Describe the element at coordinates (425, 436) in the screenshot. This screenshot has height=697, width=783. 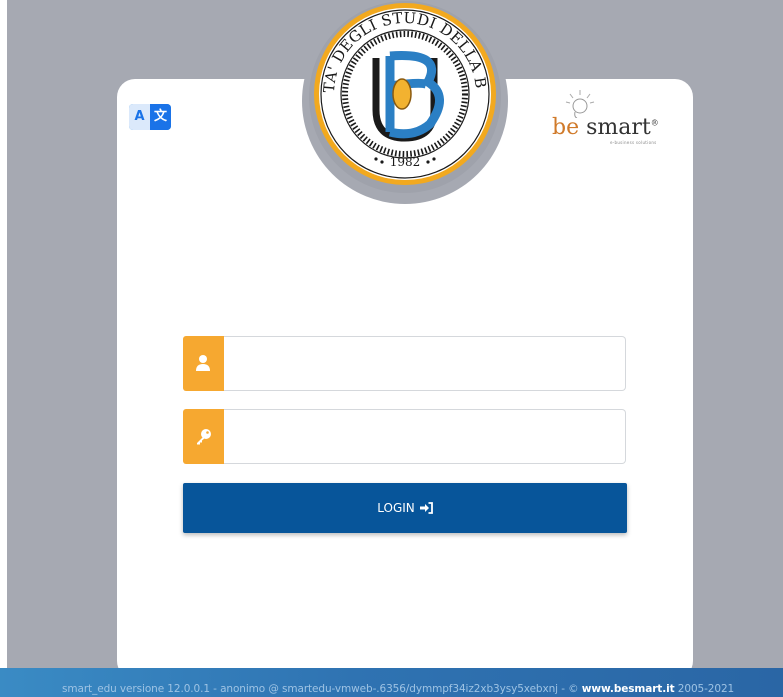
I see `password-input` at that location.